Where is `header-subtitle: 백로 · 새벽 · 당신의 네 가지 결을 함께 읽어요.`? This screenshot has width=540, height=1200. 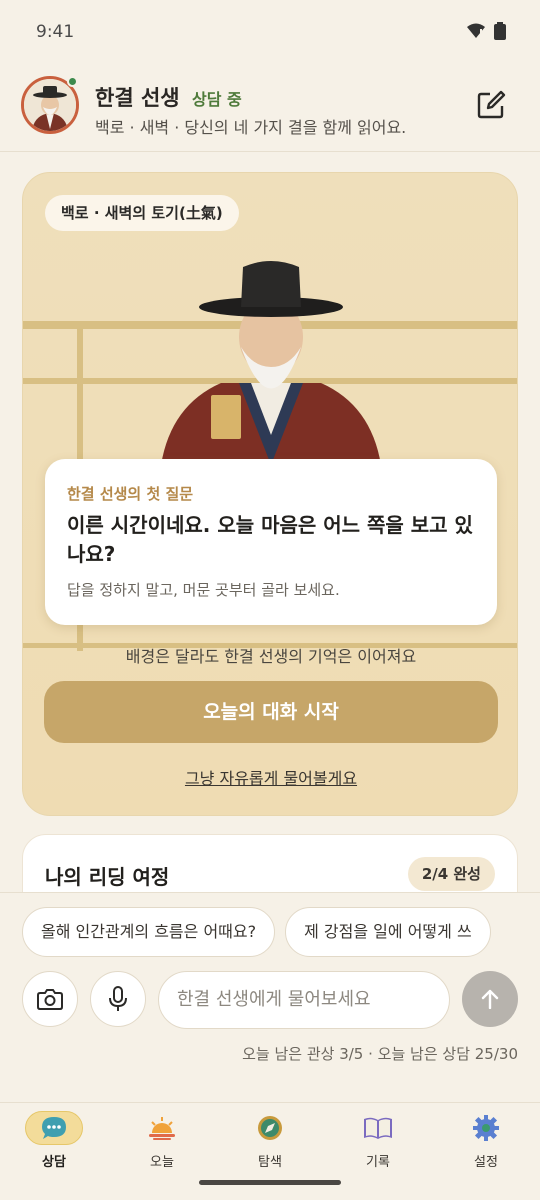
header-subtitle: 백로 · 새벽 · 당신의 네 가지 결을 함께 읽어요. is located at coordinates (251, 127).